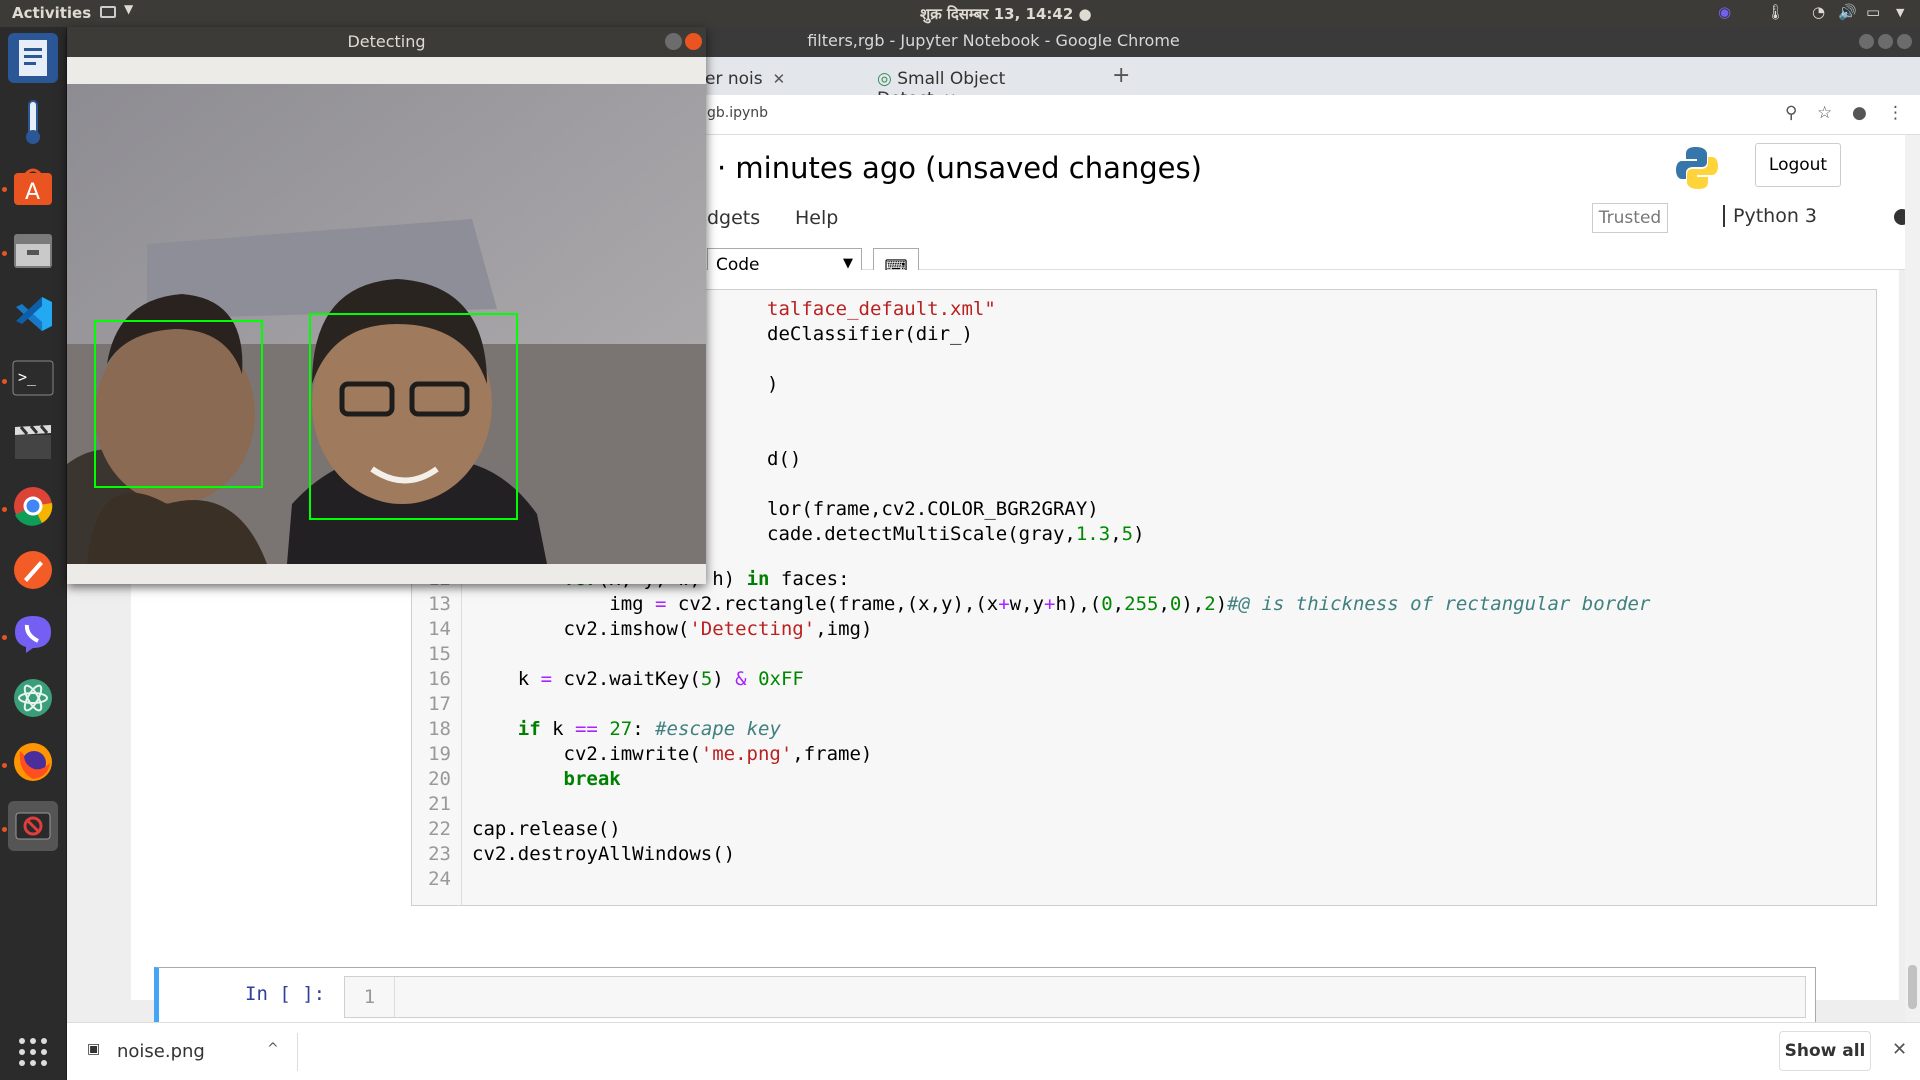  Describe the element at coordinates (273, 1049) in the screenshot. I see `chevron-up-icon: ^` at that location.